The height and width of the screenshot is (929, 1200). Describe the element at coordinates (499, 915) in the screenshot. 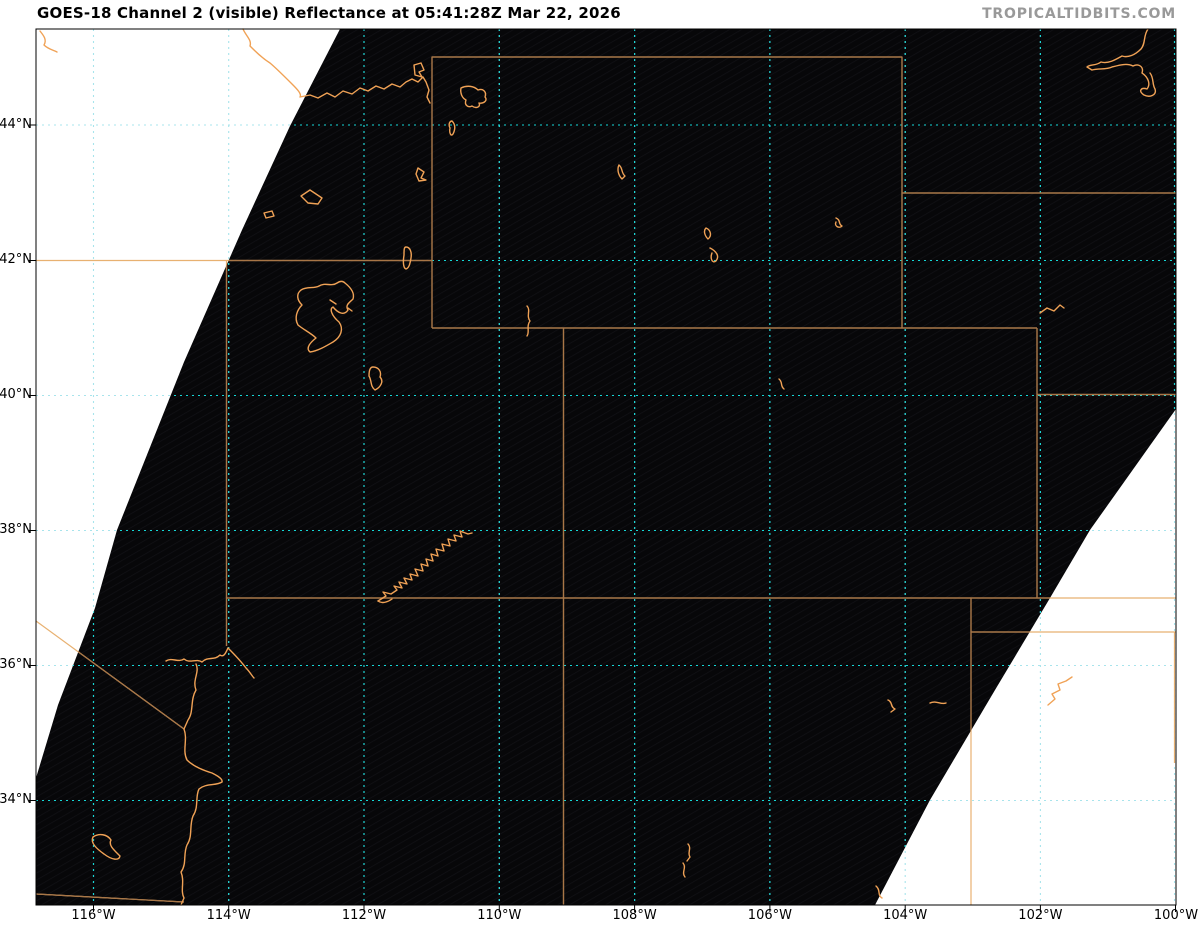

I see `x-tick-label-110w: 110°W` at that location.